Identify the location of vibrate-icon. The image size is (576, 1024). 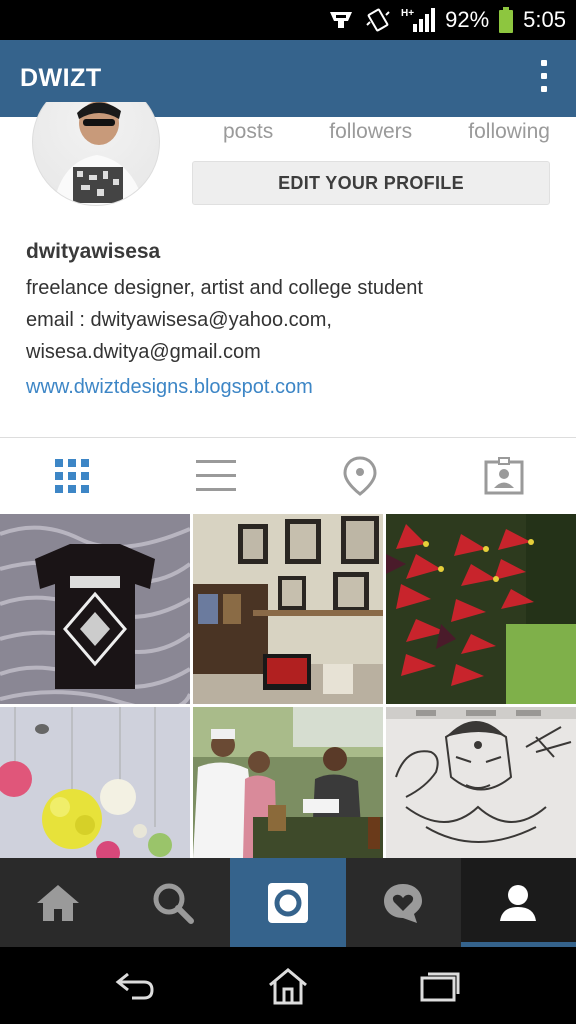
(378, 20).